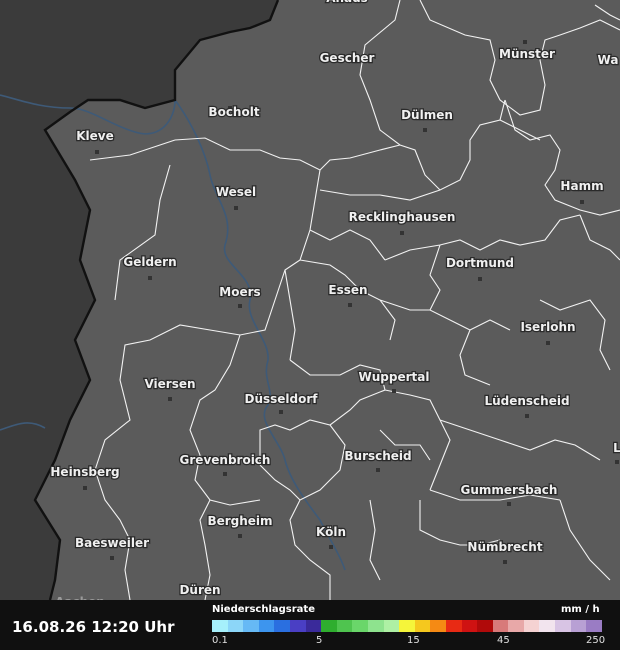  Describe the element at coordinates (319, 640) in the screenshot. I see `legend-tick: 5` at that location.